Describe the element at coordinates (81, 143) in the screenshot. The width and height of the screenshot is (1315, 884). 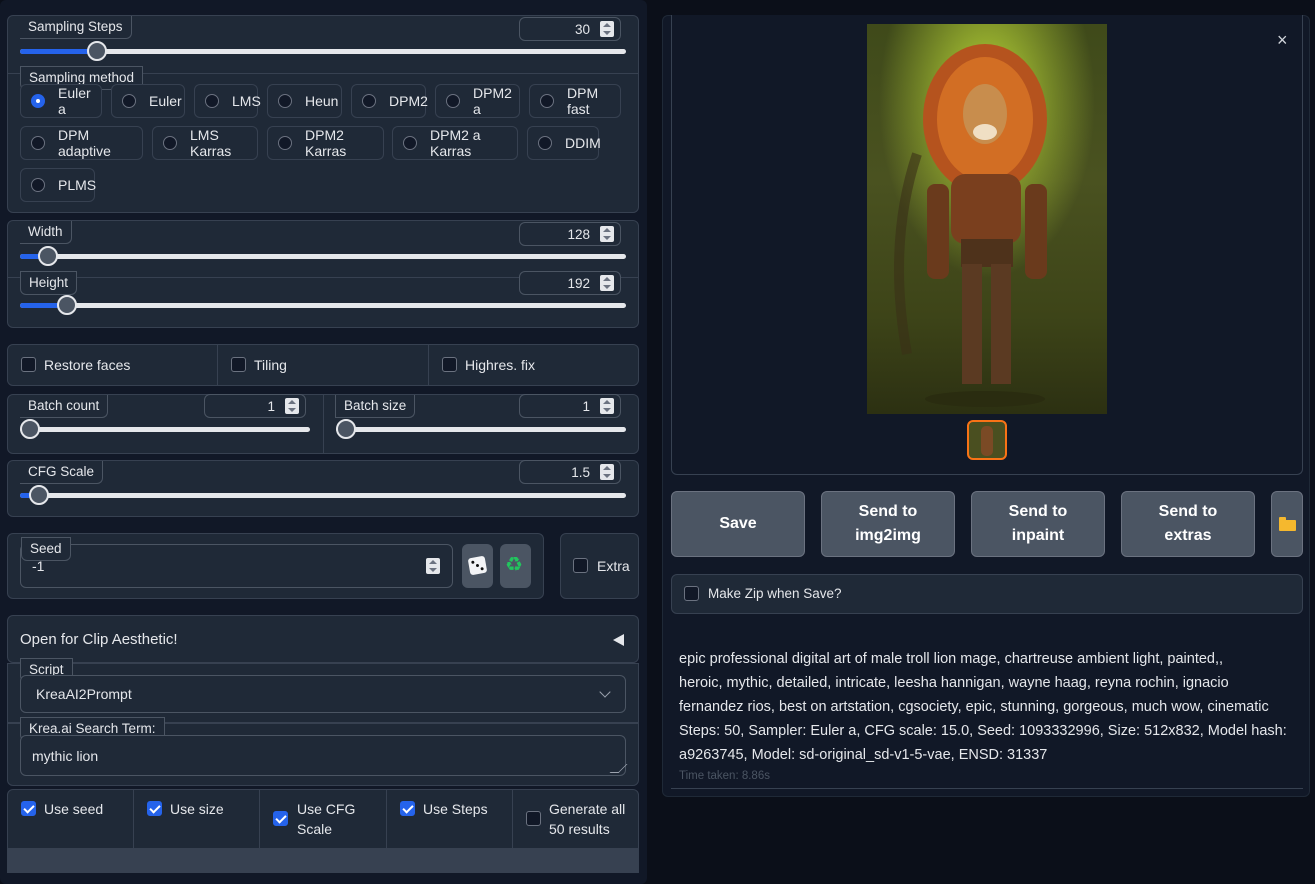
I see `sampler-option-dpm-adaptive: DPM adaptive` at that location.